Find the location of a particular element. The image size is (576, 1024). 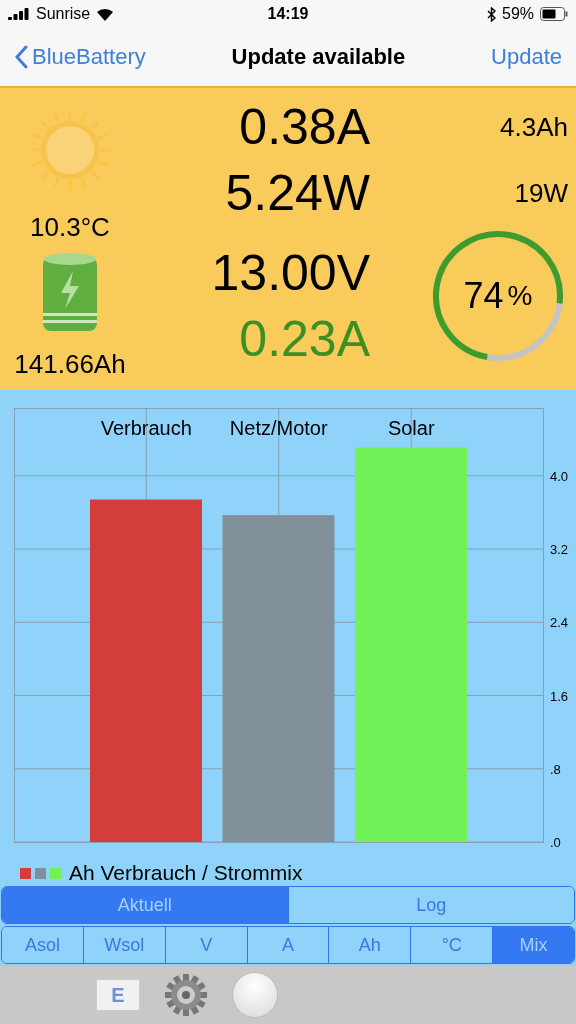

carrier-name: Sunrise is located at coordinates (63, 14).